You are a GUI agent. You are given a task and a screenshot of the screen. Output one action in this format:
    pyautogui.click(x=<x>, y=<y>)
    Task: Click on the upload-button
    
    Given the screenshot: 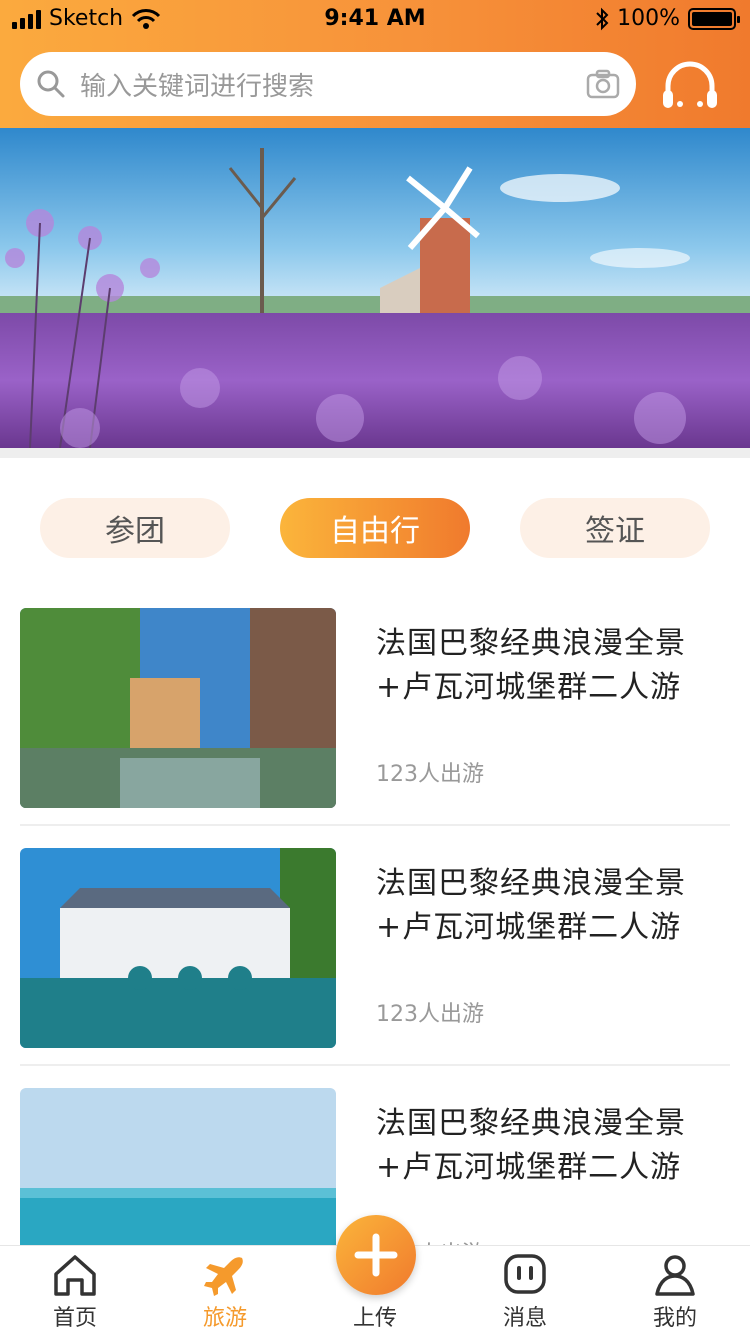 What is the action you would take?
    pyautogui.click(x=376, y=1255)
    